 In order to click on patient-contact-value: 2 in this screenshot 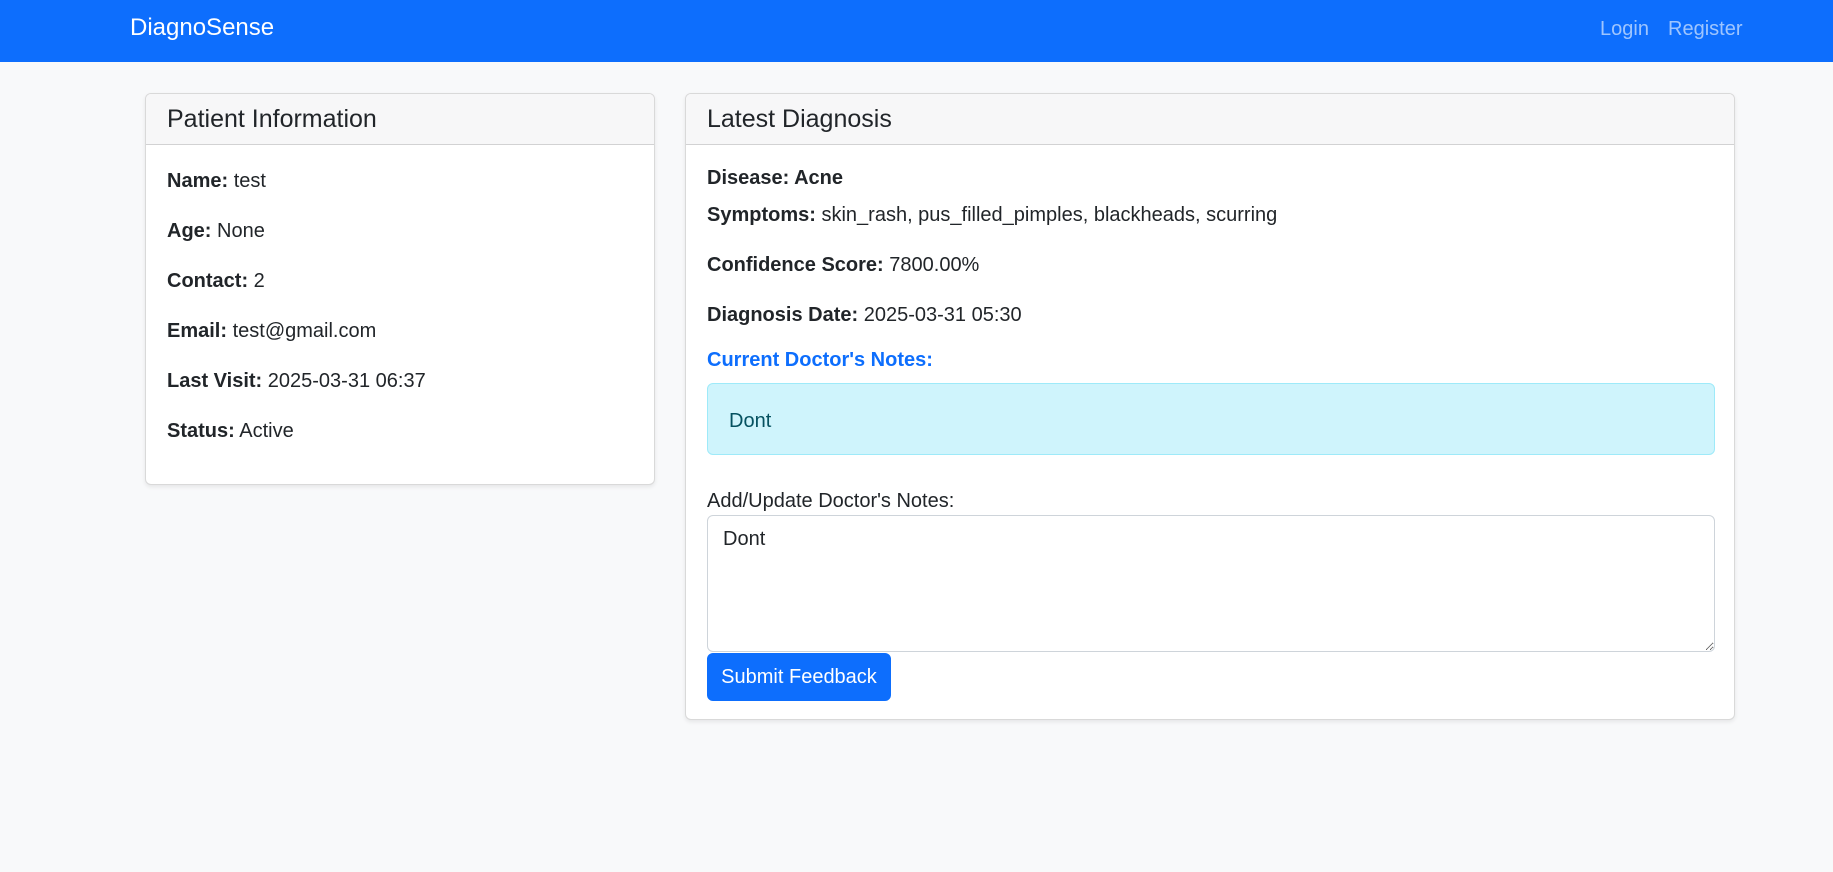, I will do `click(259, 281)`.